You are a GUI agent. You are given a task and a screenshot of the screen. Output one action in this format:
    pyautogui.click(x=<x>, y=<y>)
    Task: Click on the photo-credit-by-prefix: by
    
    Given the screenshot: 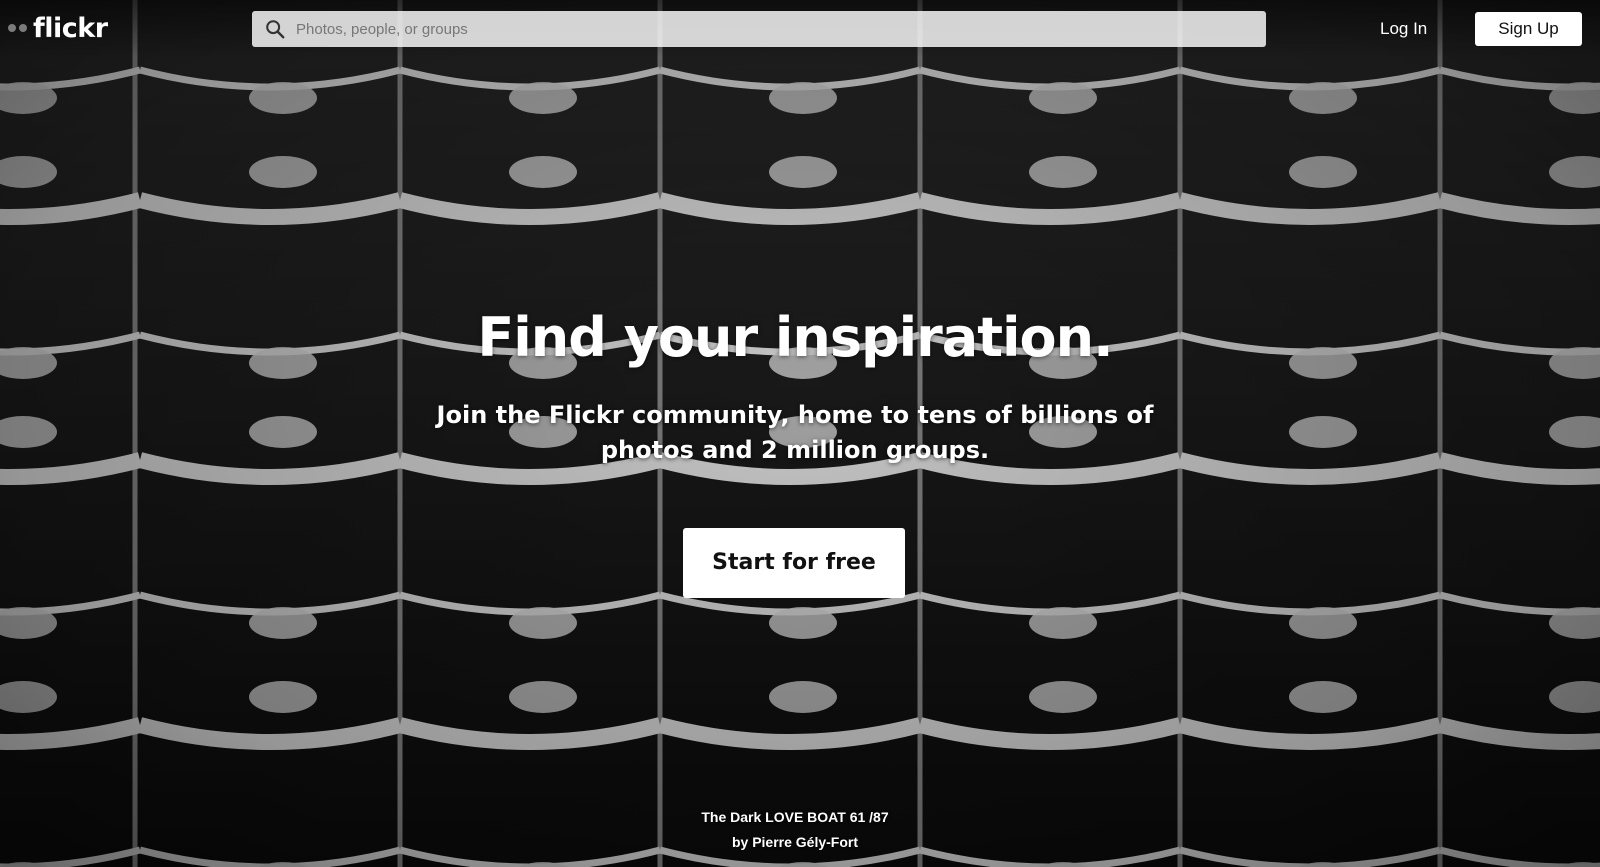 What is the action you would take?
    pyautogui.click(x=740, y=842)
    